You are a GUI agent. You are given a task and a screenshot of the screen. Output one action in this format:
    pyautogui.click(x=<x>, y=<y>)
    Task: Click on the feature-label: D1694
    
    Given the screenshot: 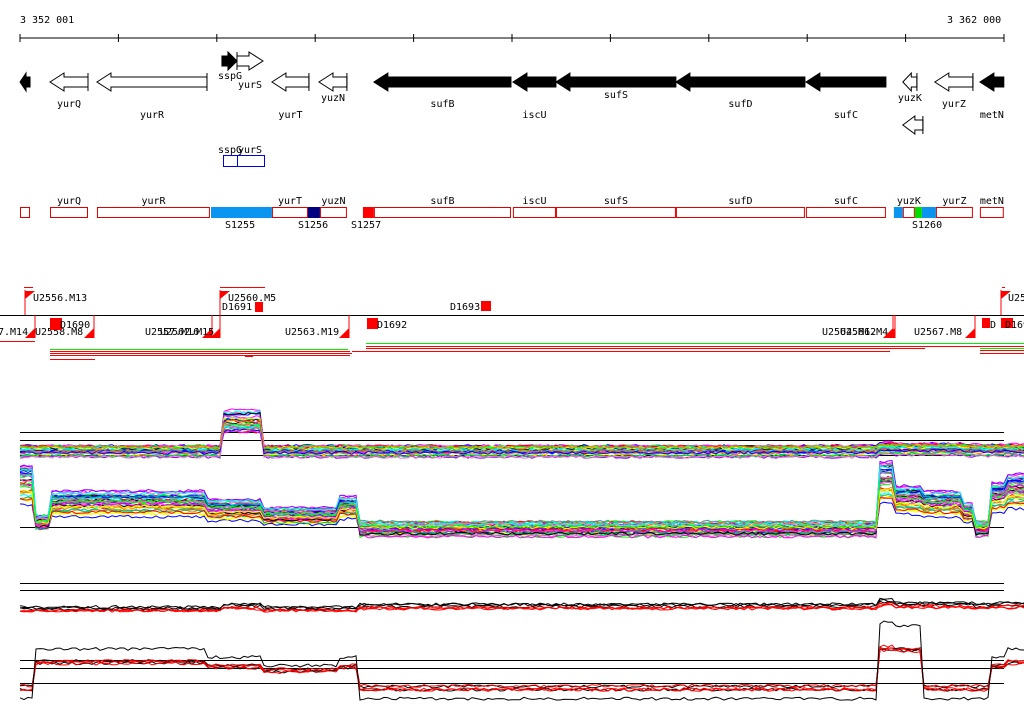 What is the action you would take?
    pyautogui.click(x=1014, y=325)
    